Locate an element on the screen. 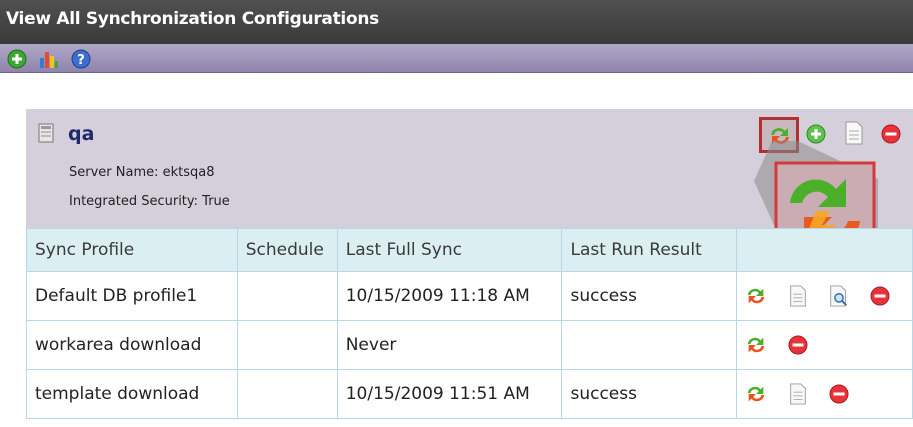 Image resolution: width=913 pixels, height=427 pixels. column-header-sync-profile: Sync Profile is located at coordinates (132, 250).